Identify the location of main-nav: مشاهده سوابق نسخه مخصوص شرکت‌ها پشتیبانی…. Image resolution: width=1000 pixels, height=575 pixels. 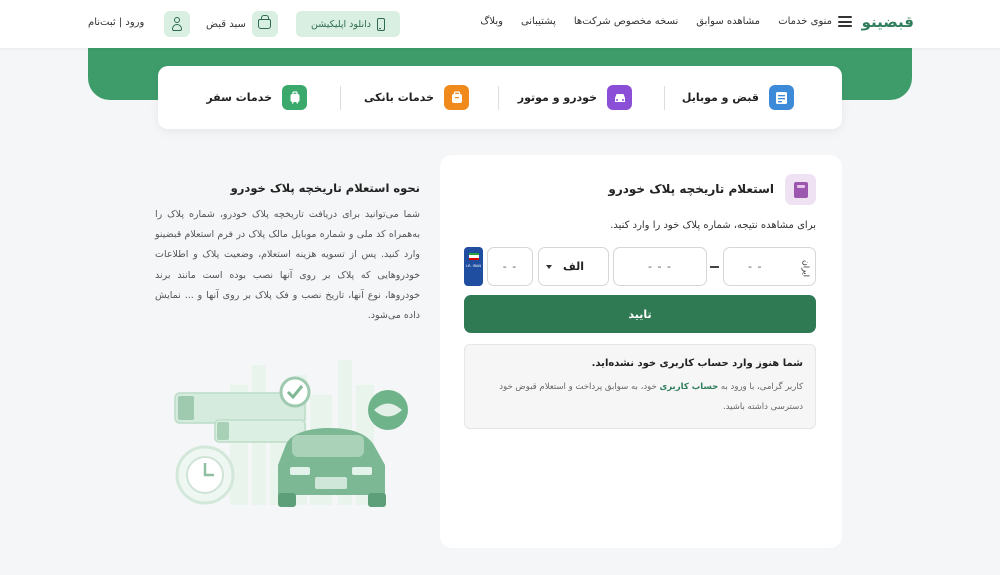
(620, 21).